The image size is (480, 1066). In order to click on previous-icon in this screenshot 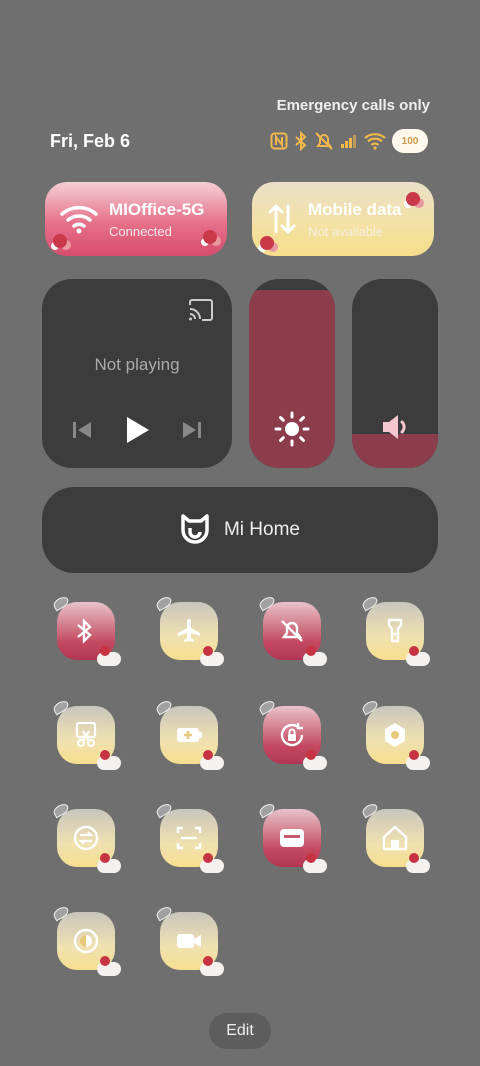, I will do `click(82, 430)`.